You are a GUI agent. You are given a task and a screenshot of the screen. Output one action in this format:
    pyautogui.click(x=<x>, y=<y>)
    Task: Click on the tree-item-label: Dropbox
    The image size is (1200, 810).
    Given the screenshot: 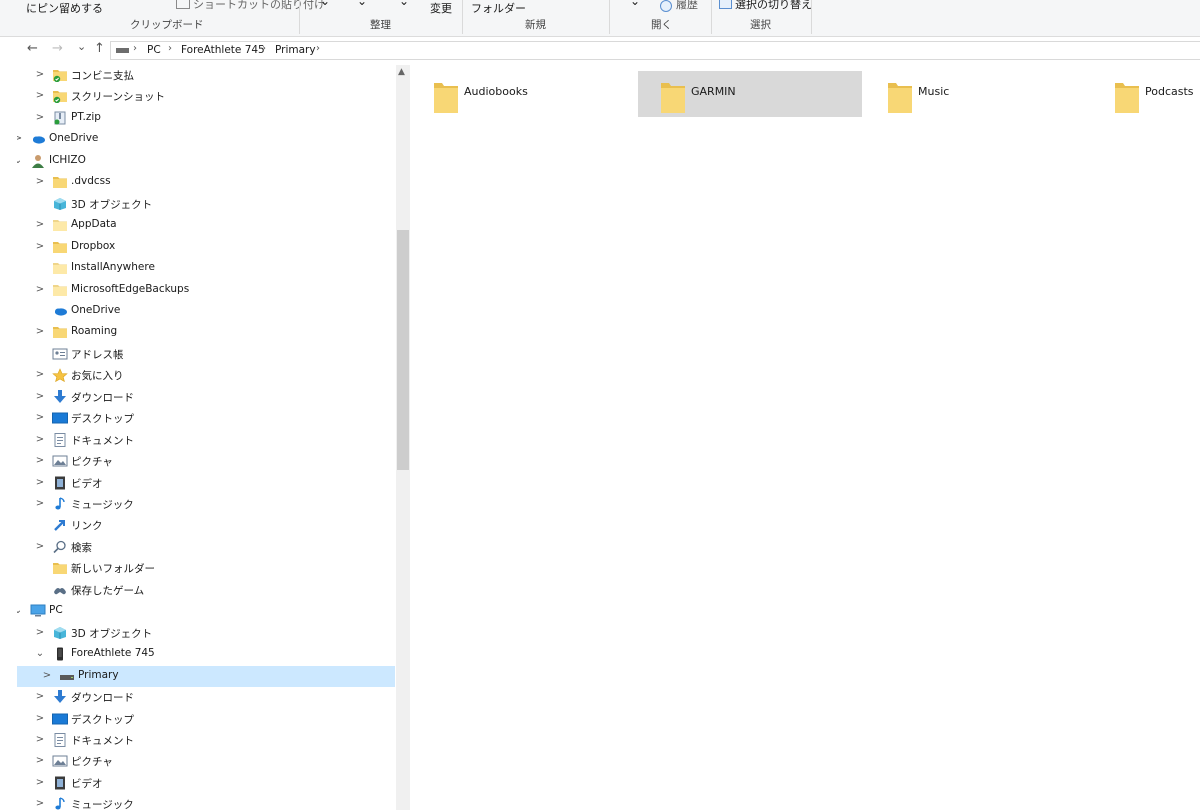 What is the action you would take?
    pyautogui.click(x=93, y=245)
    